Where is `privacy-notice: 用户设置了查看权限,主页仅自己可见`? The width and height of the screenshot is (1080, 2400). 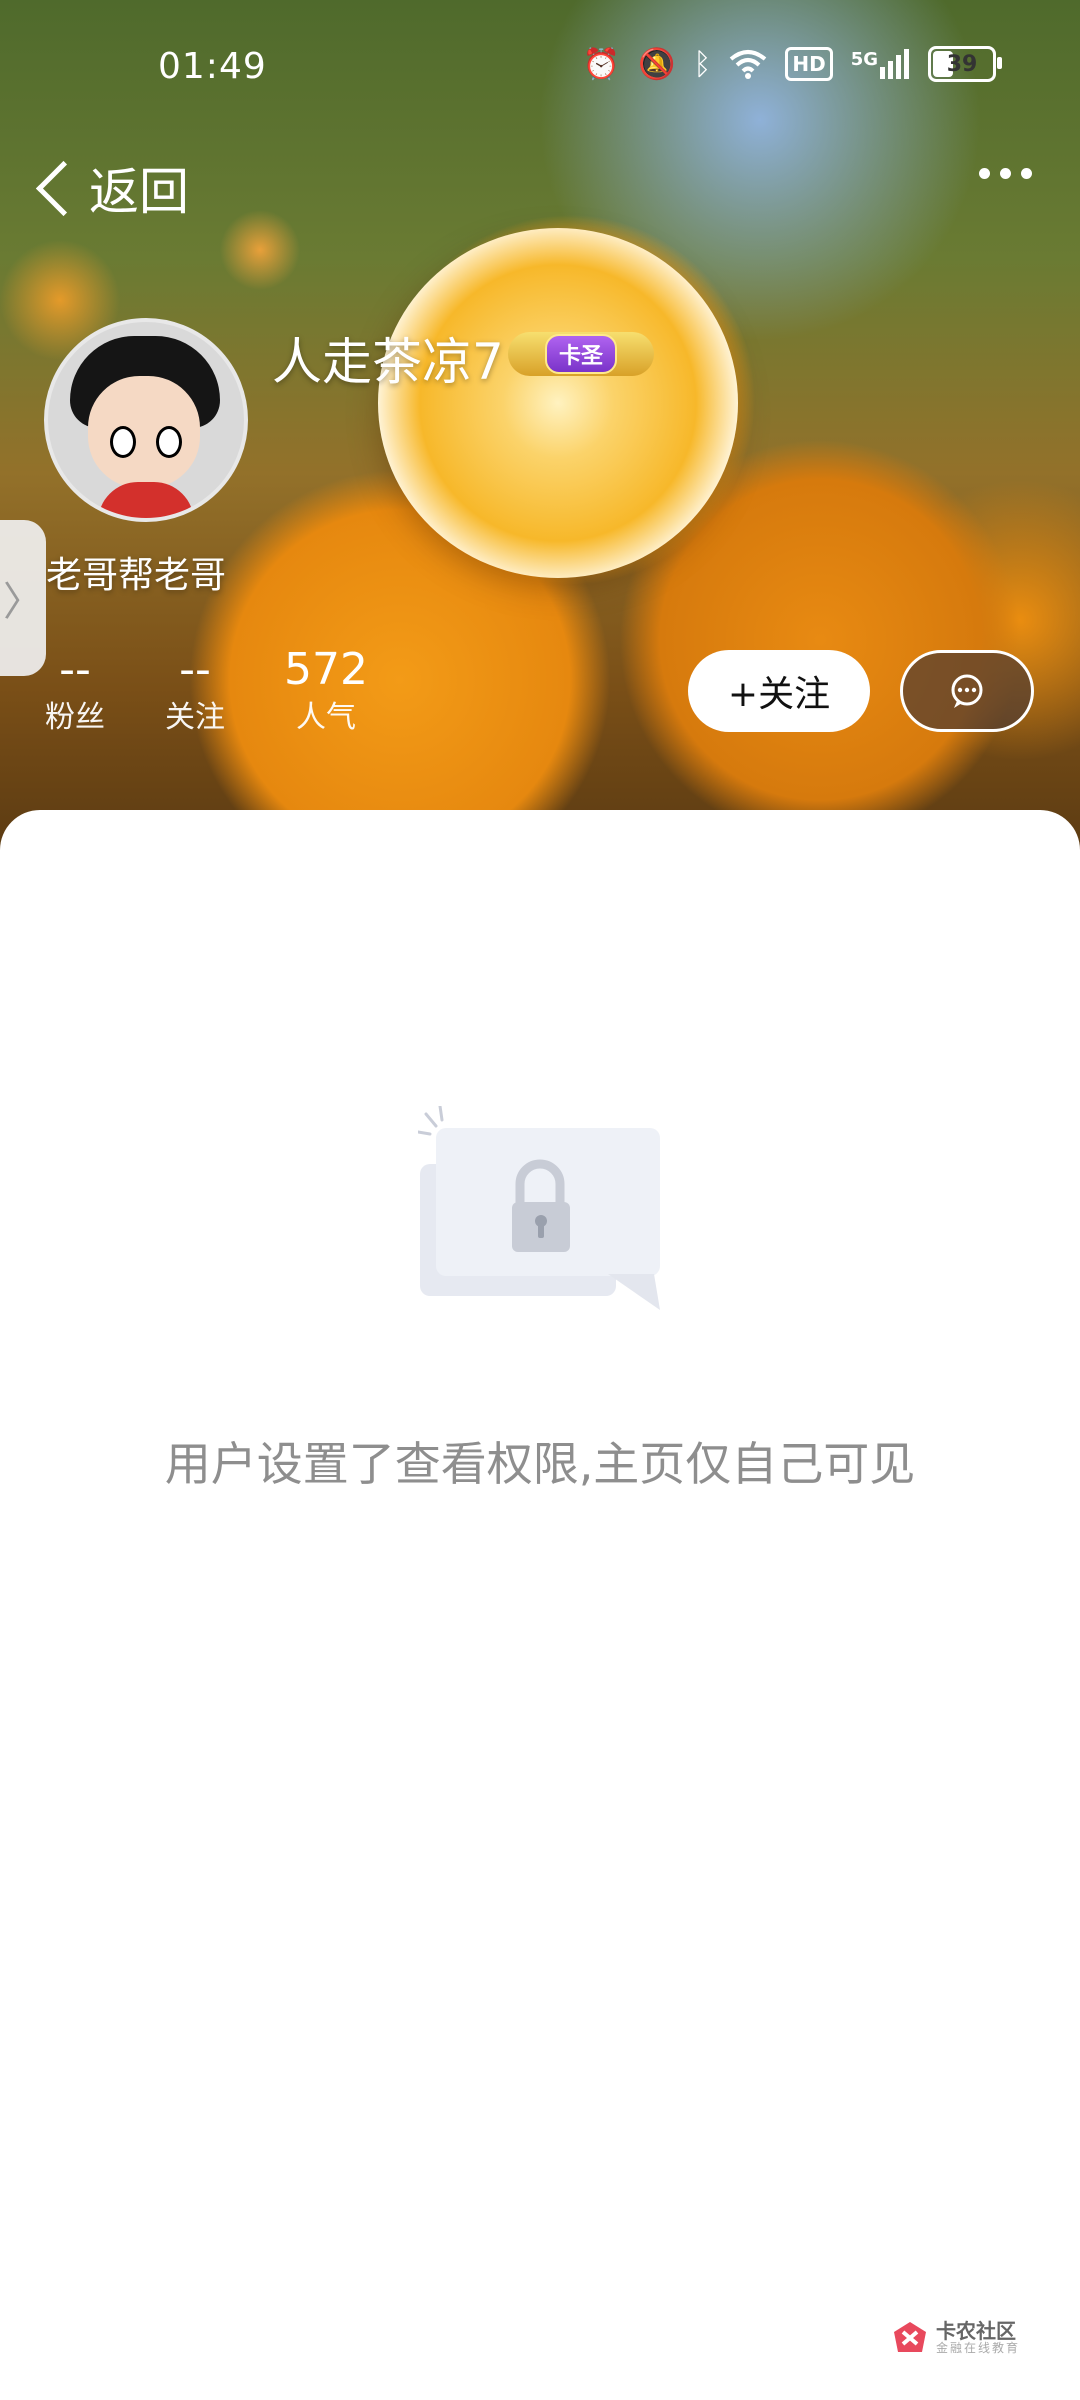 privacy-notice: 用户设置了查看权限,主页仅自己可见 is located at coordinates (540, 1464).